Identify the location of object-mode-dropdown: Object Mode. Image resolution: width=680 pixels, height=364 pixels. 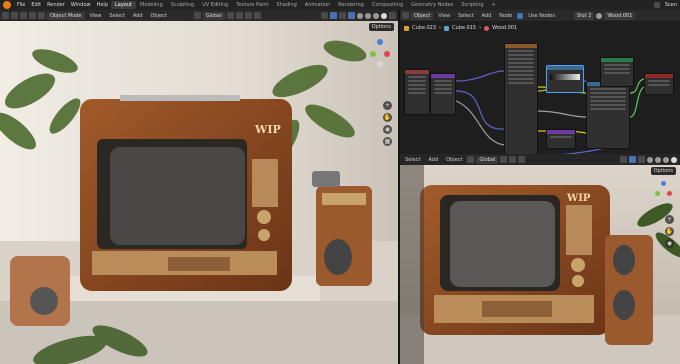
(66, 15).